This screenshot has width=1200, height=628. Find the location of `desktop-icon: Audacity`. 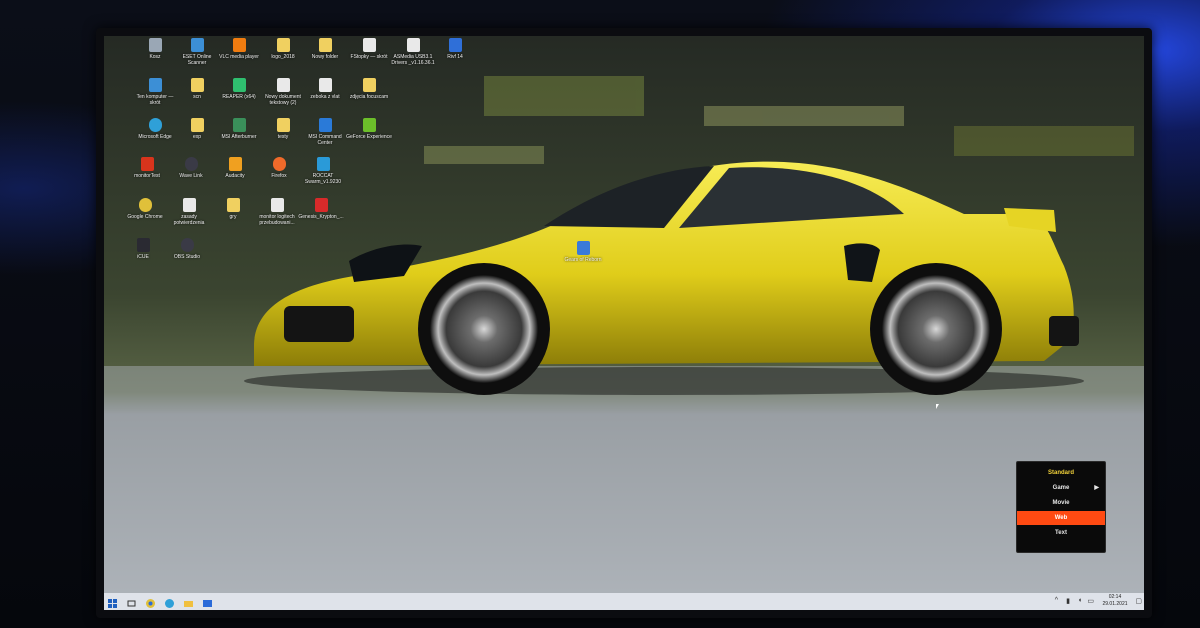

desktop-icon: Audacity is located at coordinates (235, 168).